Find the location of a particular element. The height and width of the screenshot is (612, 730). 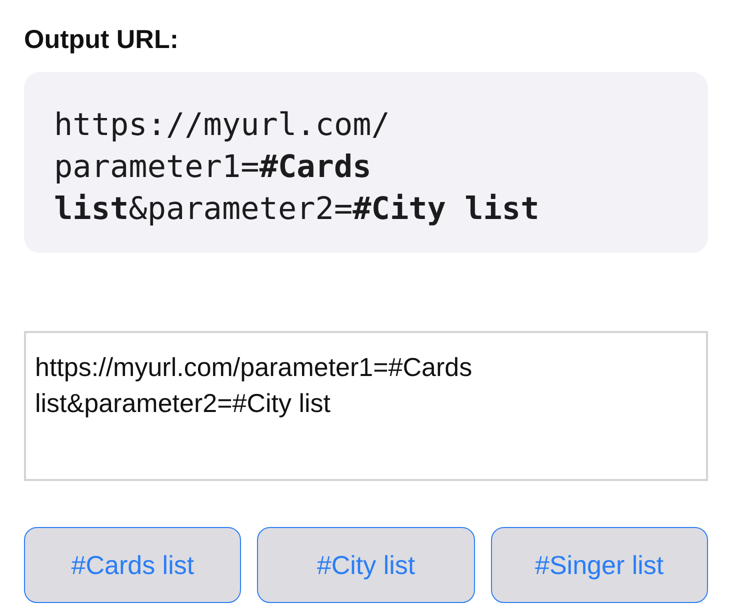

section-title: Output URL: is located at coordinates (102, 39).